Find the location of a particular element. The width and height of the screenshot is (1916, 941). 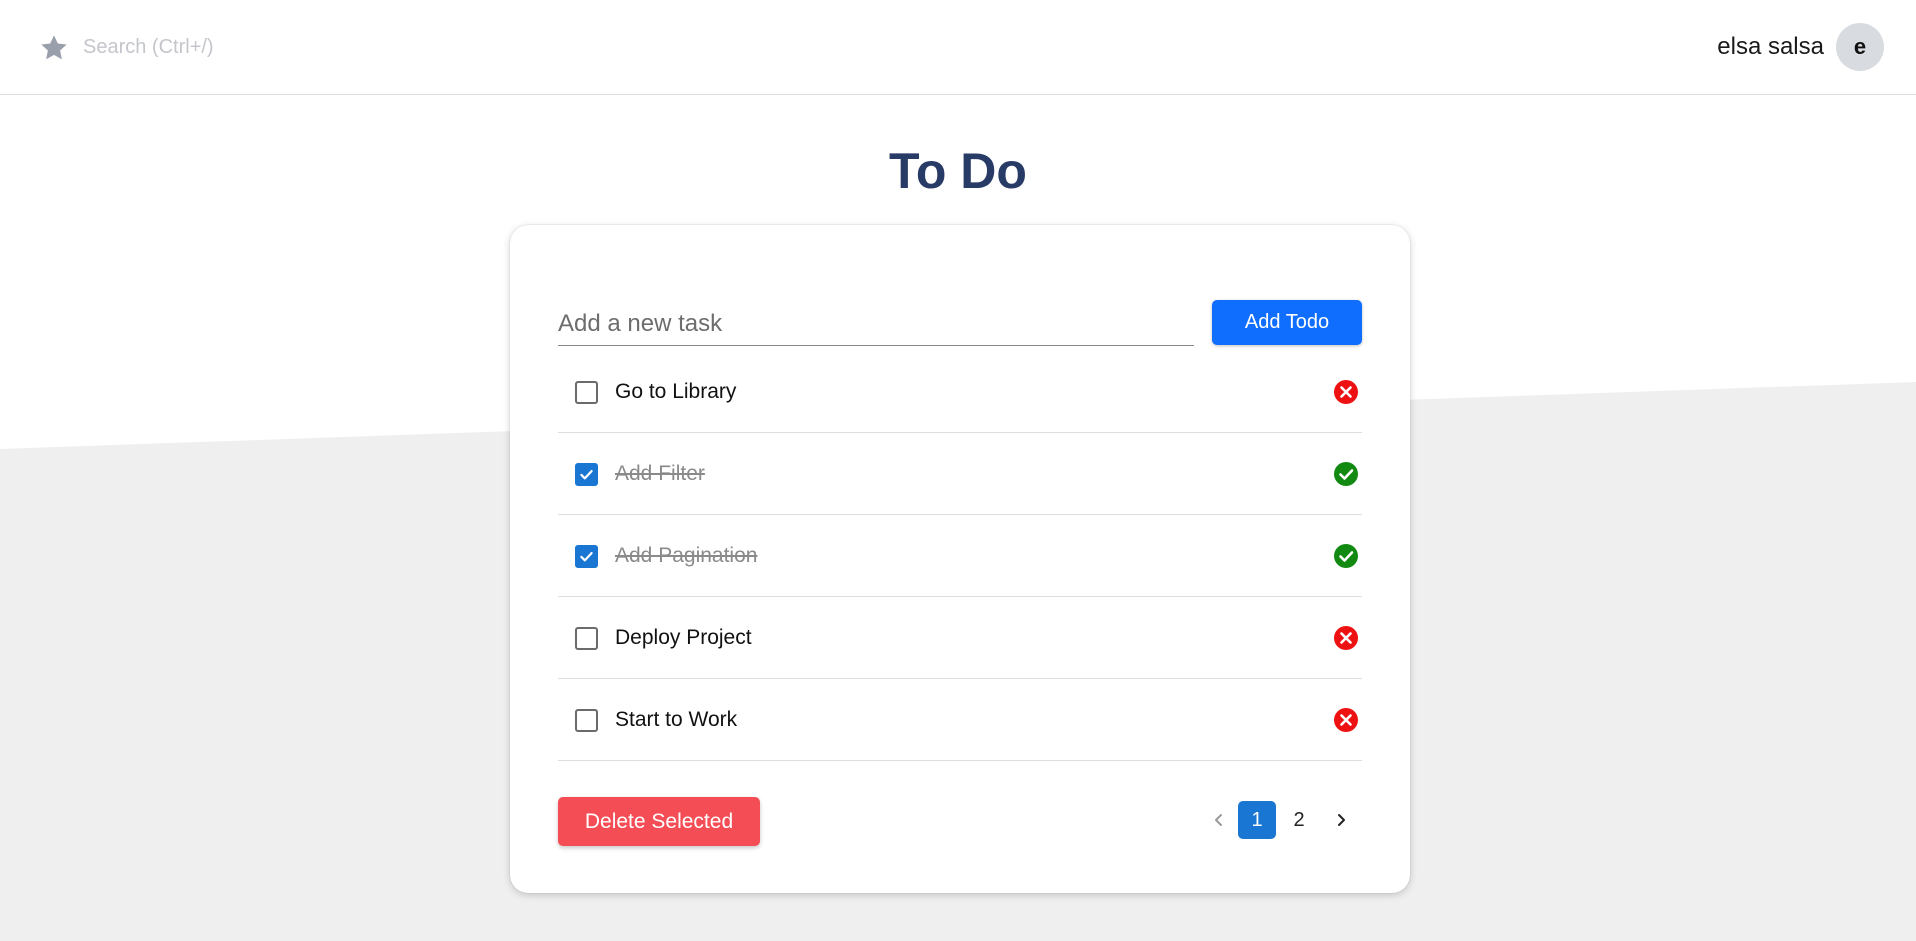

page-button-1: 1 is located at coordinates (1257, 820).